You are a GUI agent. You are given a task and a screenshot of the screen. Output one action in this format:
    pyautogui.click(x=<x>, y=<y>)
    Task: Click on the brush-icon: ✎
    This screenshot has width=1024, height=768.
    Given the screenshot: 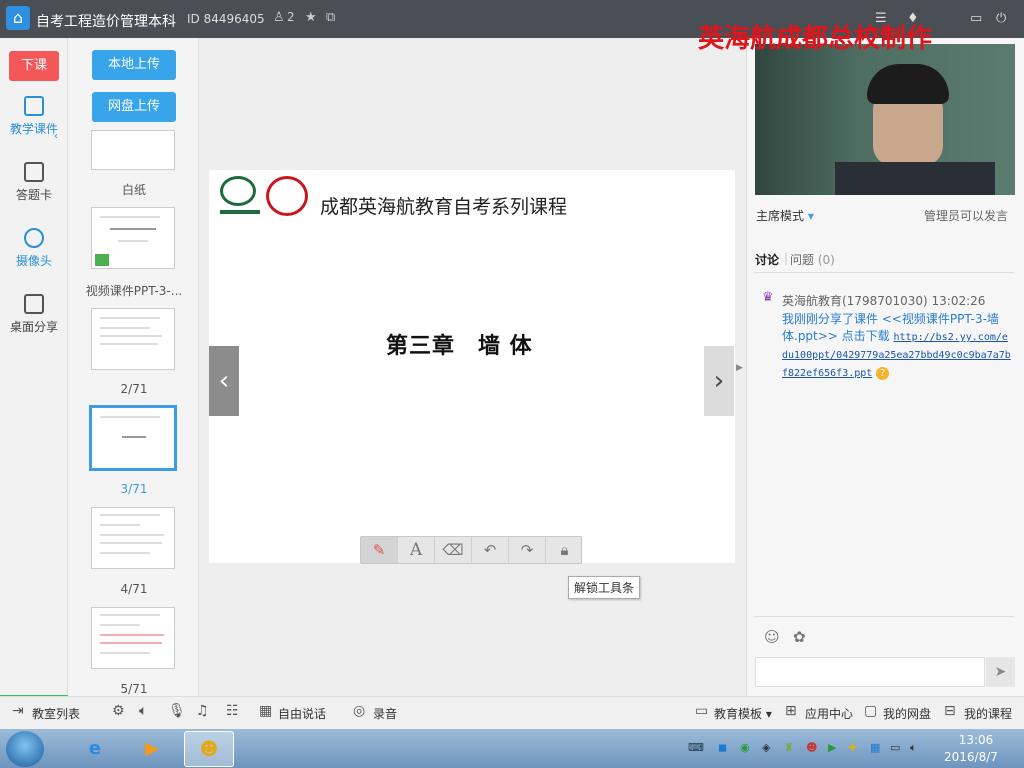 What is the action you would take?
    pyautogui.click(x=379, y=550)
    